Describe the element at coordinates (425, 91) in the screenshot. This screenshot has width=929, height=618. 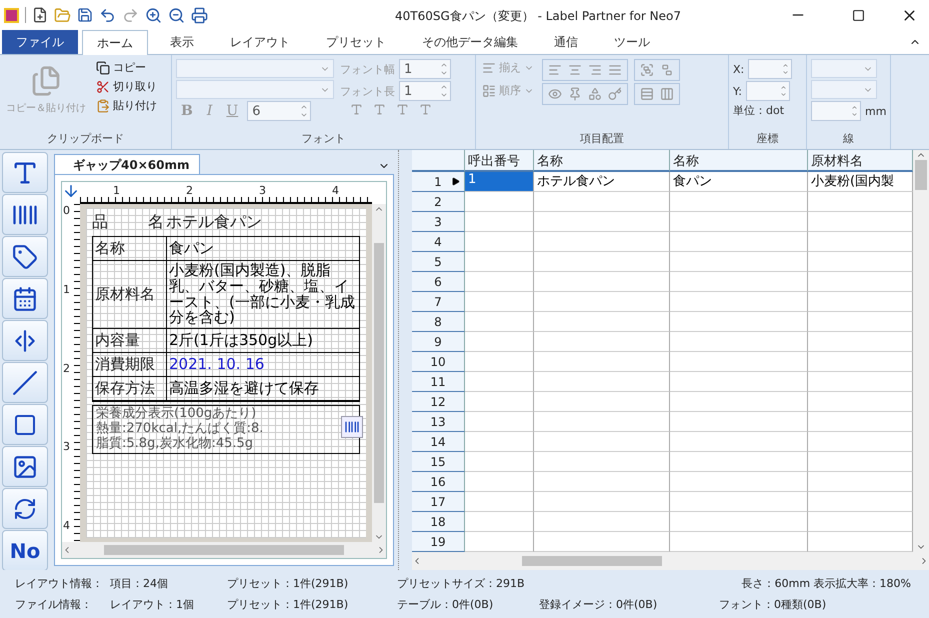
I see `font-length-field: 1` at that location.